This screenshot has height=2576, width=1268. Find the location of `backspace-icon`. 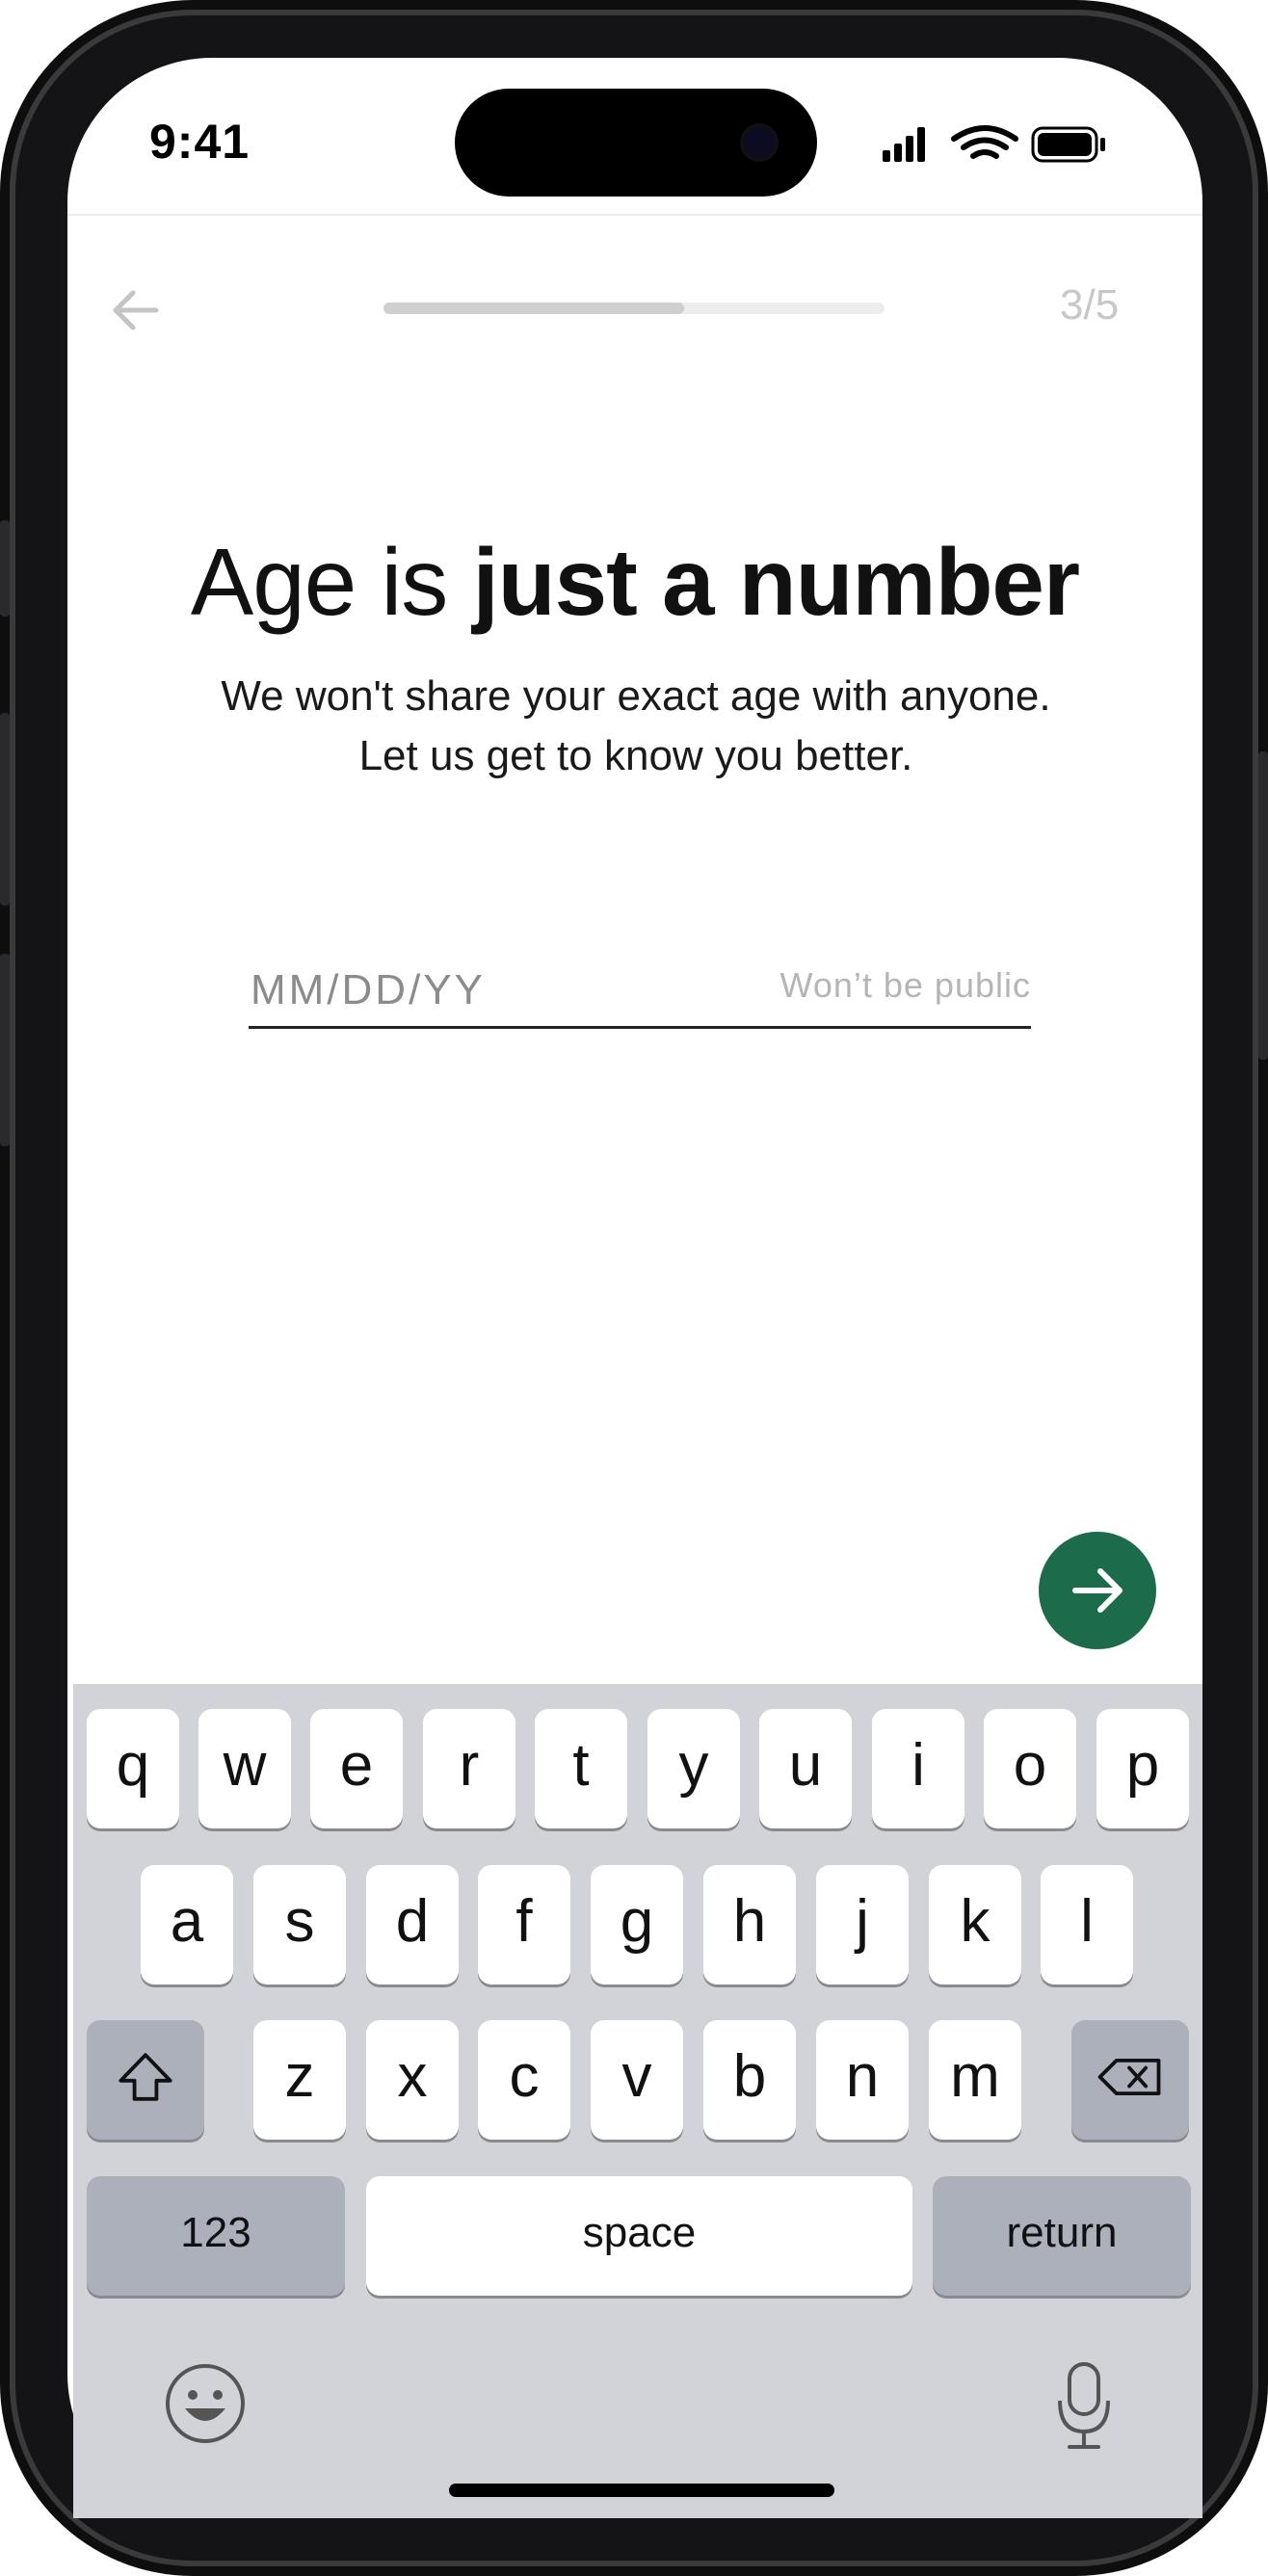

backspace-icon is located at coordinates (1129, 2077).